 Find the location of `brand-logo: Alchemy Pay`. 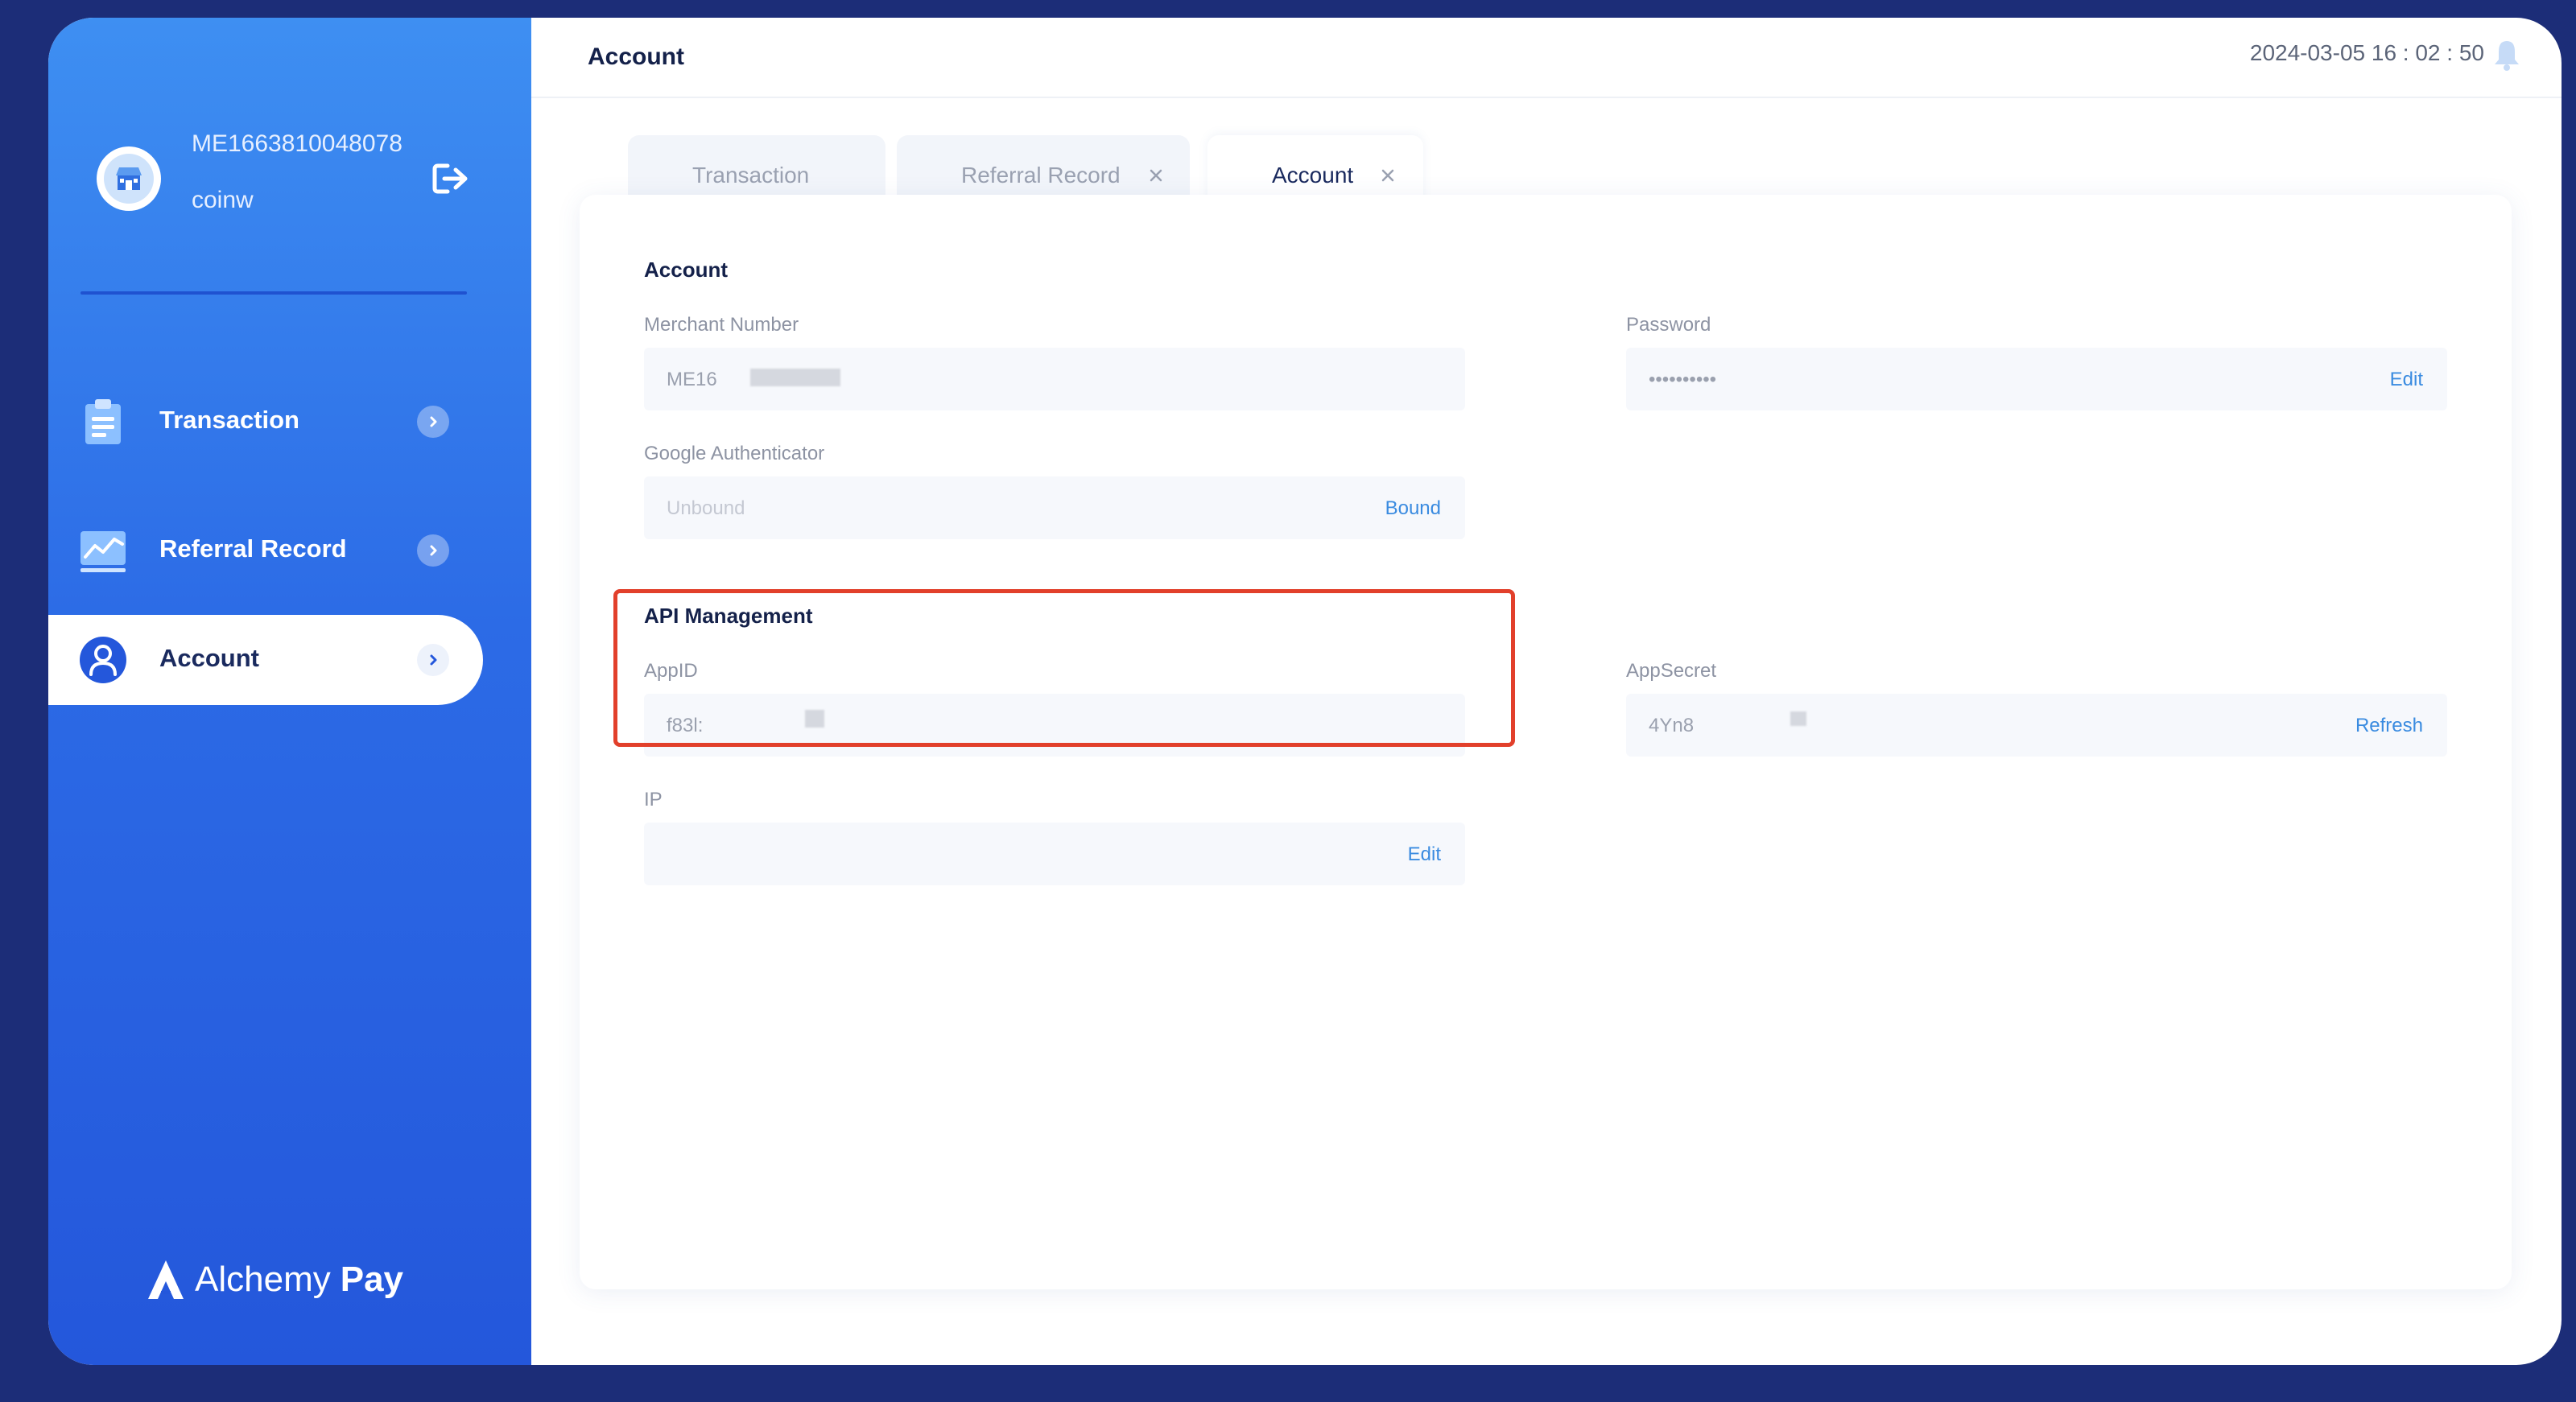

brand-logo: Alchemy Pay is located at coordinates (273, 1279).